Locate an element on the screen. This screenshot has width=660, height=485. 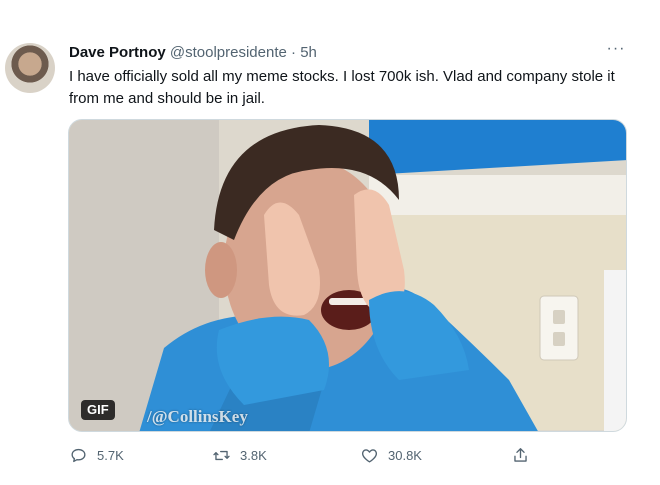
like-button: 30.8K is located at coordinates (391, 455).